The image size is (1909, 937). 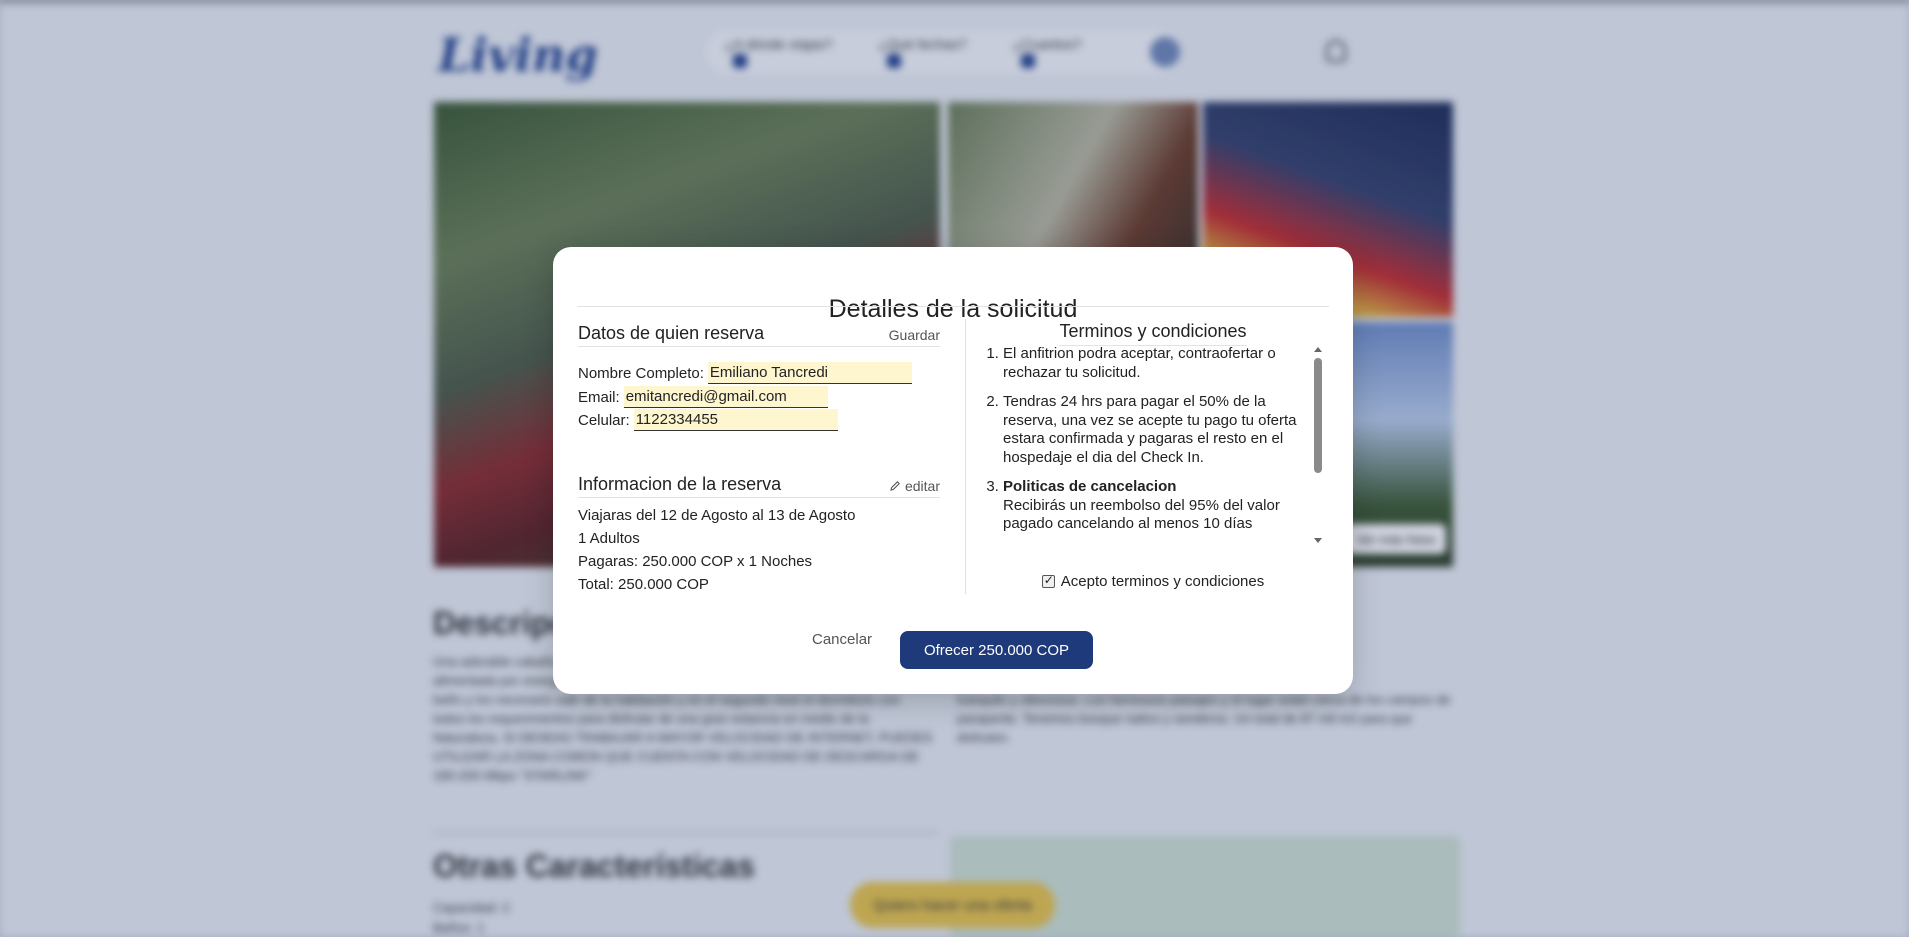 I want to click on phone-field, so click(x=735, y=420).